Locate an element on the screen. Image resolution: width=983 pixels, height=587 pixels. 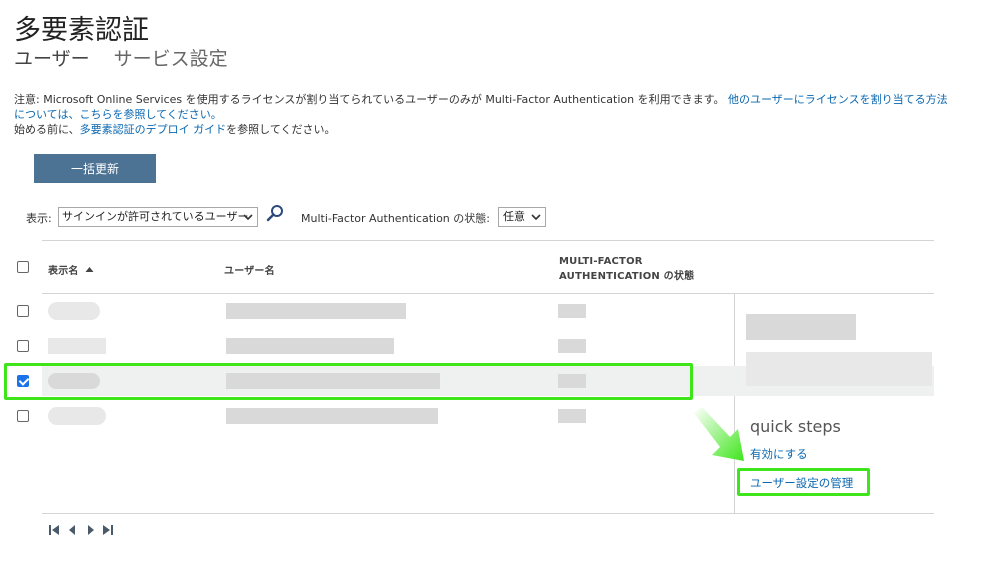
table-bottom-border is located at coordinates (488, 513).